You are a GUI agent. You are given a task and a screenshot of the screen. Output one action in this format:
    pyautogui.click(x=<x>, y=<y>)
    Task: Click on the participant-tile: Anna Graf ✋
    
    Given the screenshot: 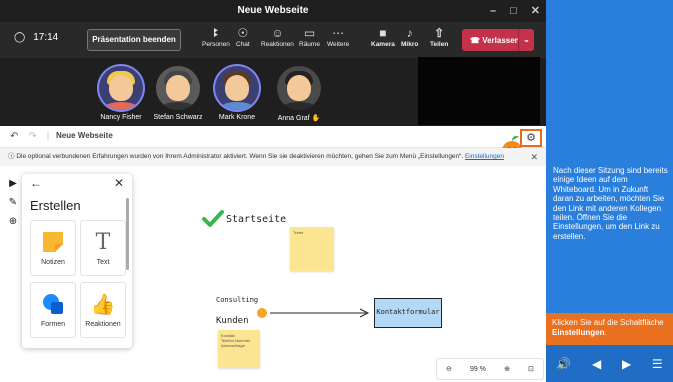 What is the action you would take?
    pyautogui.click(x=299, y=94)
    